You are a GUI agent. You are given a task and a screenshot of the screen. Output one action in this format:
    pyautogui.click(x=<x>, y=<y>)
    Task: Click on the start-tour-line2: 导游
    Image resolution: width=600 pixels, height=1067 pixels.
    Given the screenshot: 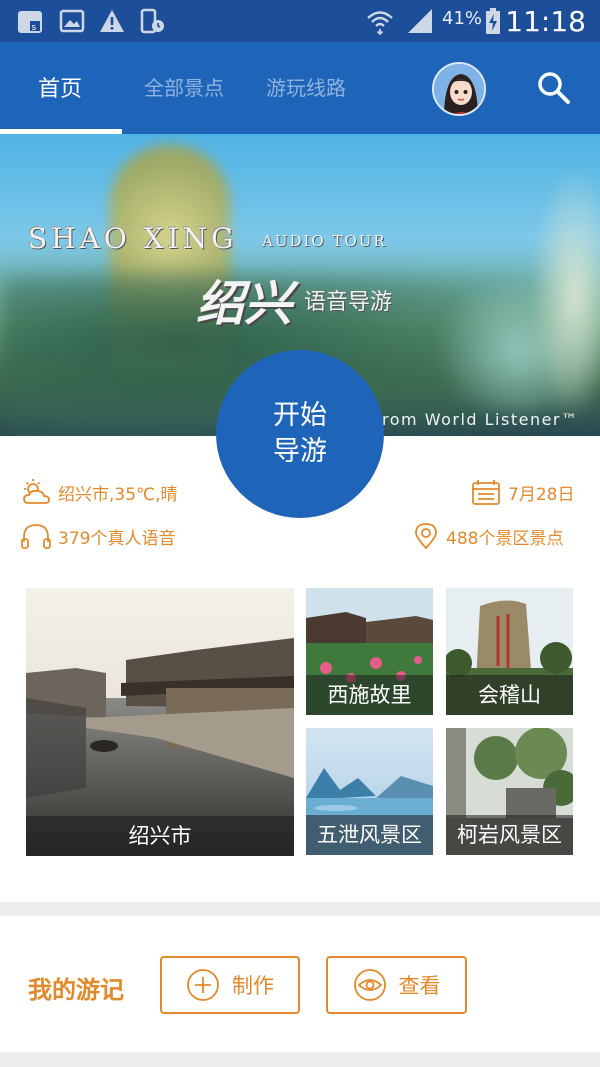 What is the action you would take?
    pyautogui.click(x=300, y=451)
    